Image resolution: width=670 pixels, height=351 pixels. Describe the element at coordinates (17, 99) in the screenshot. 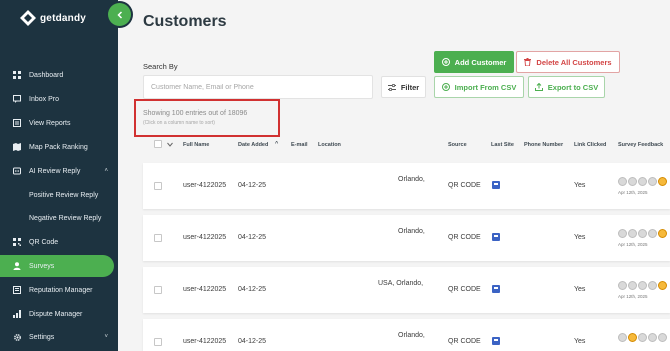

I see `chat-icon` at that location.